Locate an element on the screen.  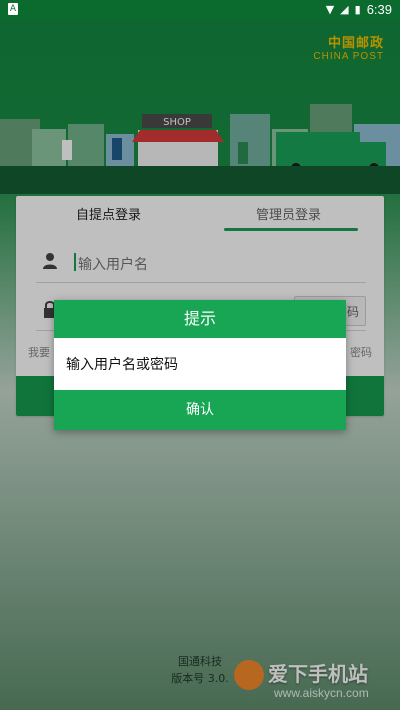
status-icons: ▼ ◢ ▮ 6:39 is located at coordinates (359, 9).